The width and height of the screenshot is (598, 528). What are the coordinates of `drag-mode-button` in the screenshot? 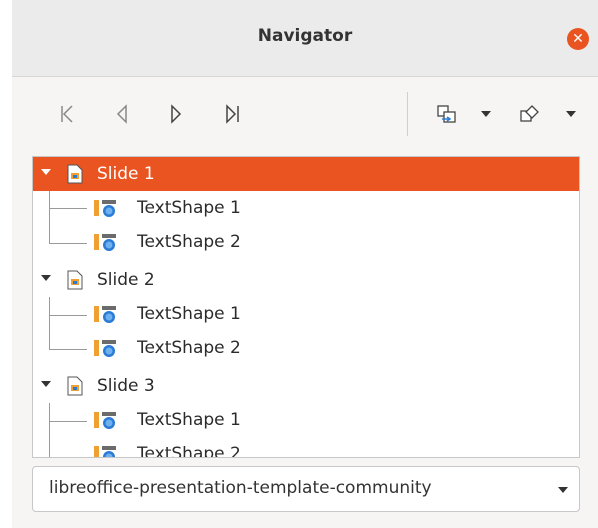 It's located at (447, 114).